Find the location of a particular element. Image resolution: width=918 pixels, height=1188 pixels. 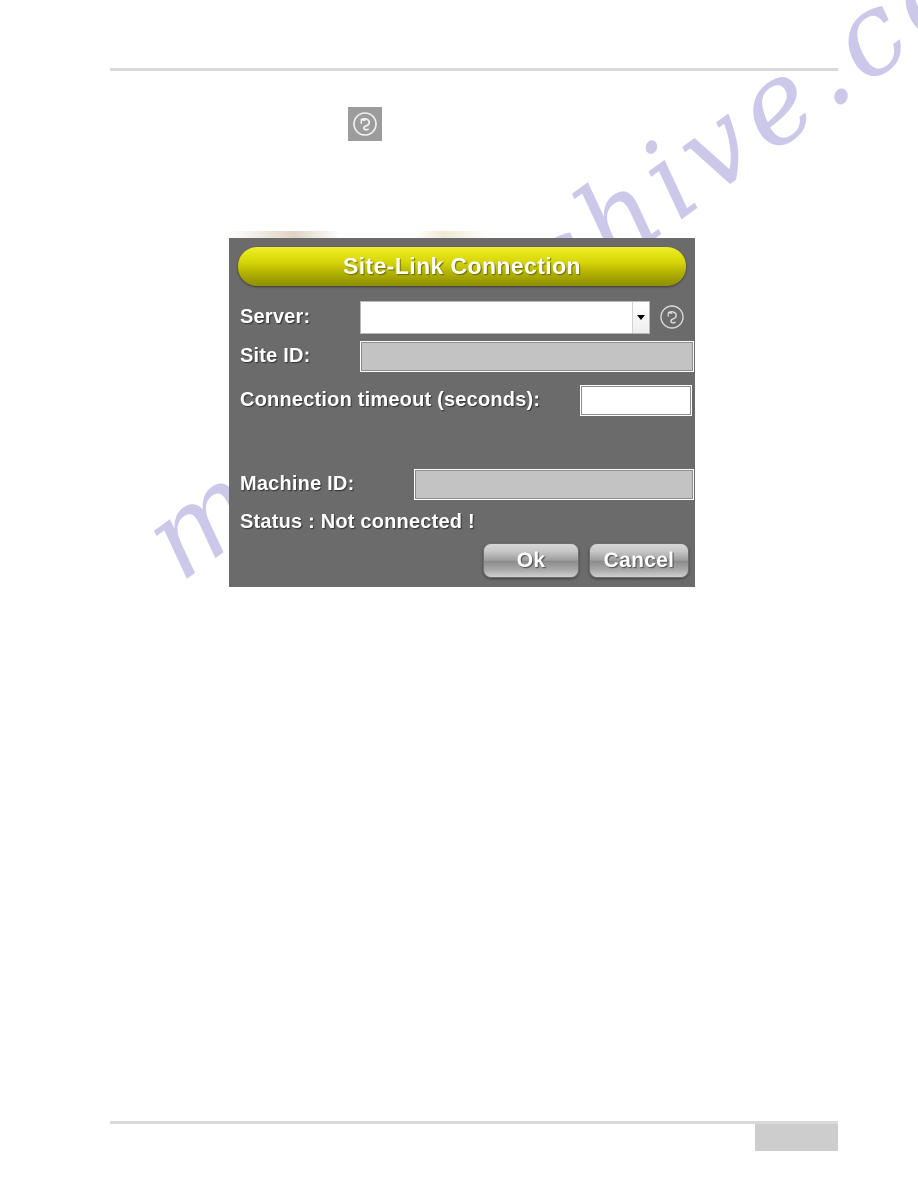

server-combobox is located at coordinates (505, 317).